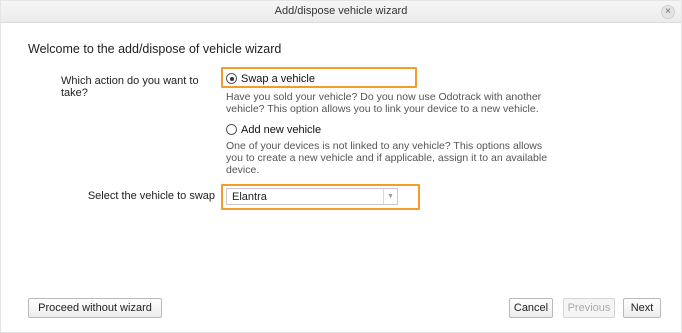 This screenshot has height=333, width=682. Describe the element at coordinates (278, 79) in the screenshot. I see `swap-vehicle-label: Swap a vehicle` at that location.